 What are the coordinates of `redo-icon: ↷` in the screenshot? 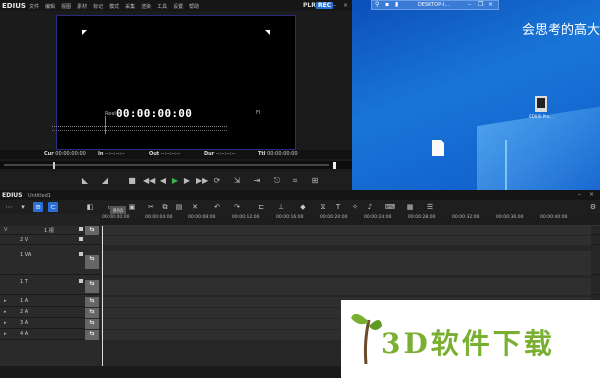 It's located at (237, 207).